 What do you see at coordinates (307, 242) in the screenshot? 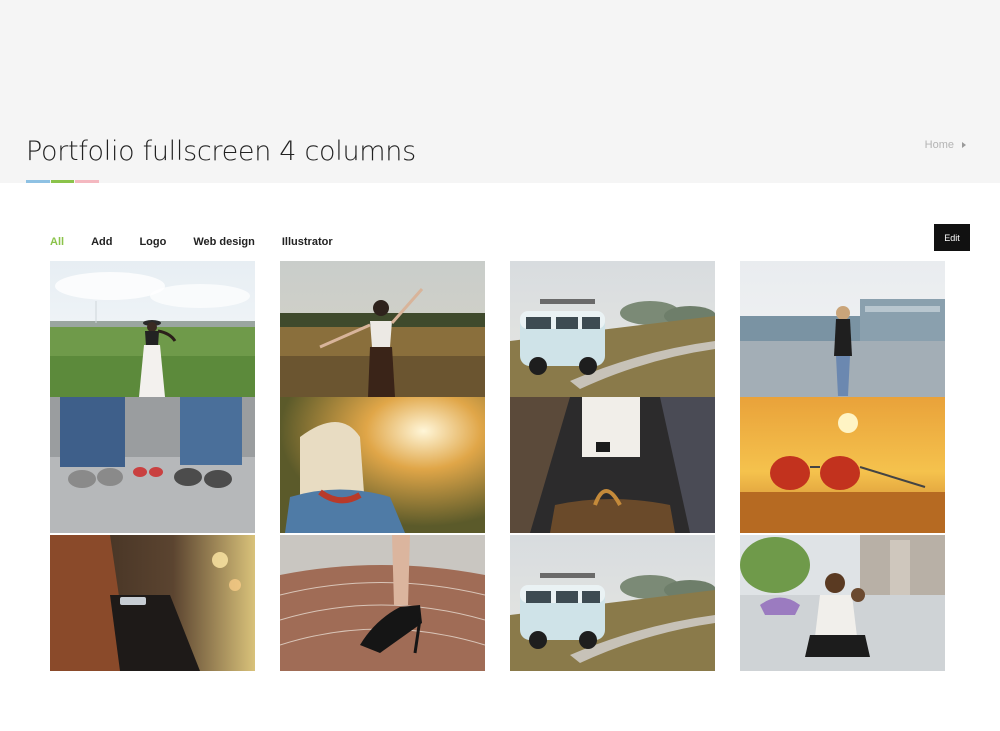
I see `filter-illustrator: Illustrator` at bounding box center [307, 242].